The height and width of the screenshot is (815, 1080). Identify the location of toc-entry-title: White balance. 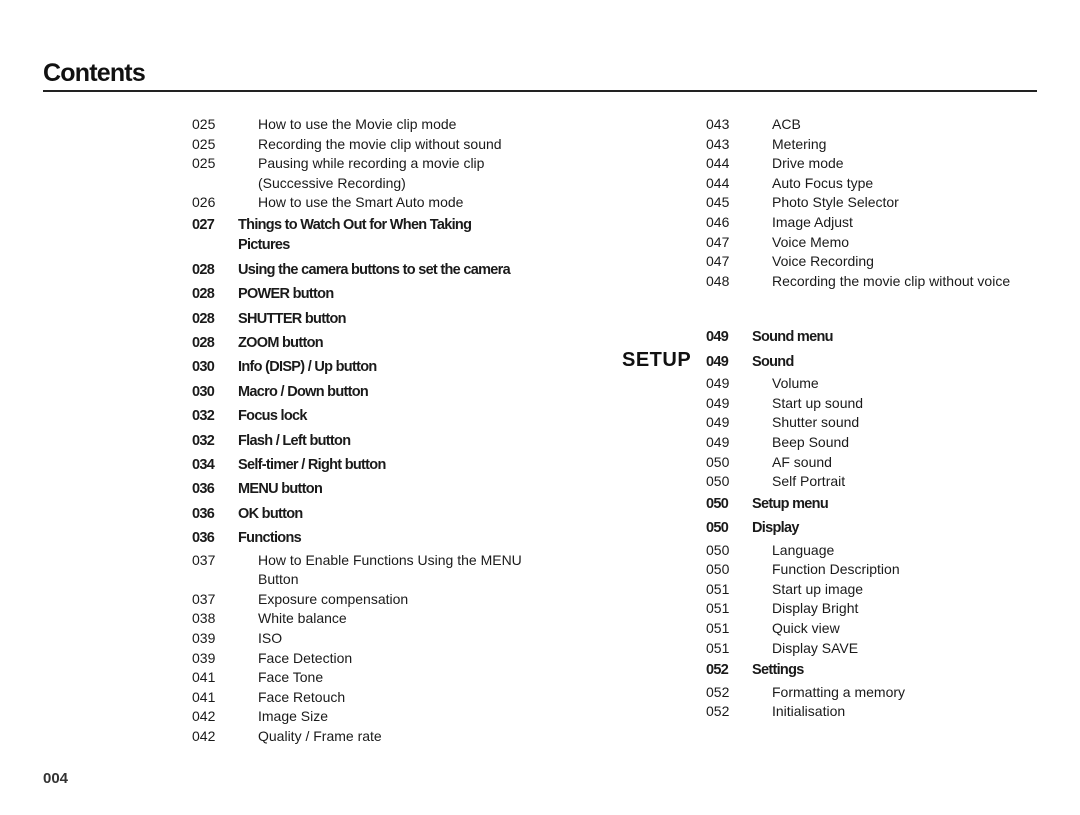
(302, 618).